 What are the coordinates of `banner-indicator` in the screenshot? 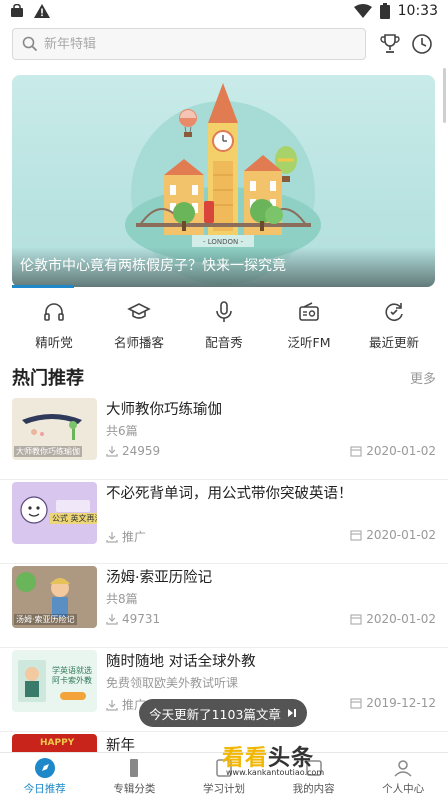 It's located at (43, 286).